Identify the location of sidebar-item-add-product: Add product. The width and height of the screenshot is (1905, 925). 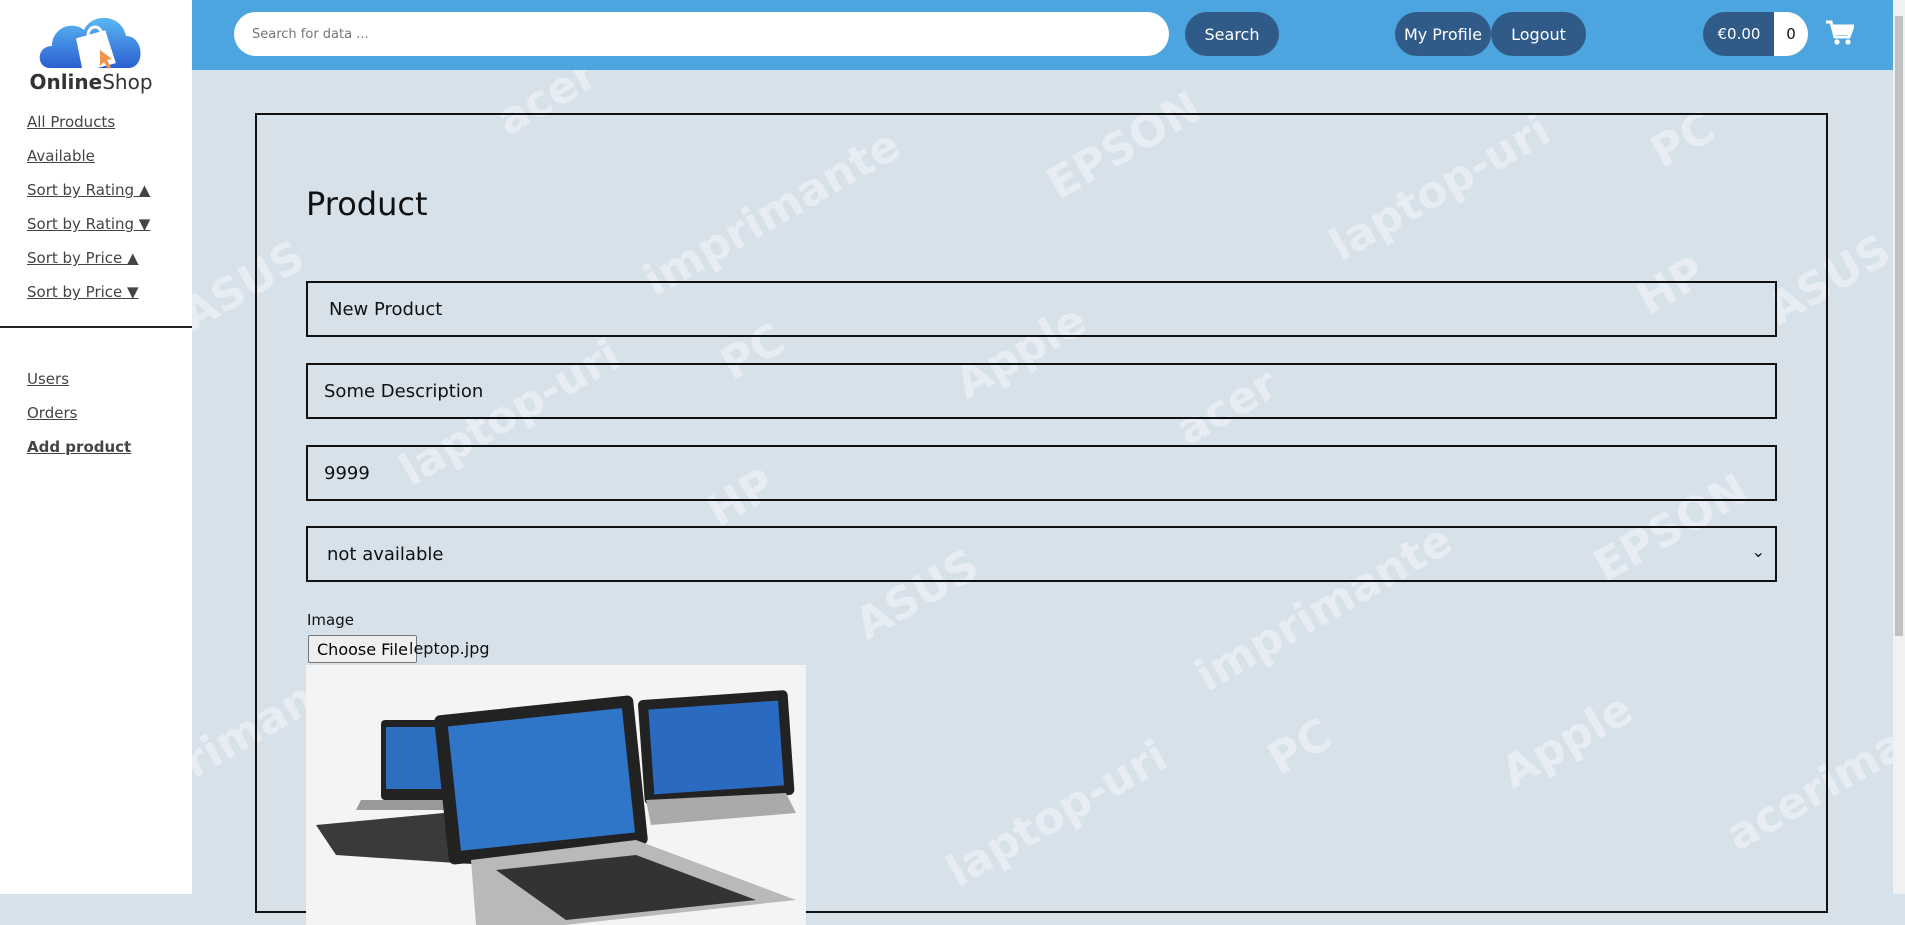
(79, 447).